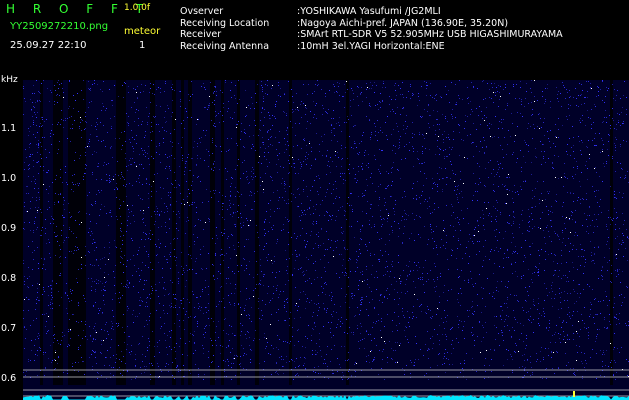 The image size is (629, 400). I want to click on meteor-count: 1, so click(142, 45).